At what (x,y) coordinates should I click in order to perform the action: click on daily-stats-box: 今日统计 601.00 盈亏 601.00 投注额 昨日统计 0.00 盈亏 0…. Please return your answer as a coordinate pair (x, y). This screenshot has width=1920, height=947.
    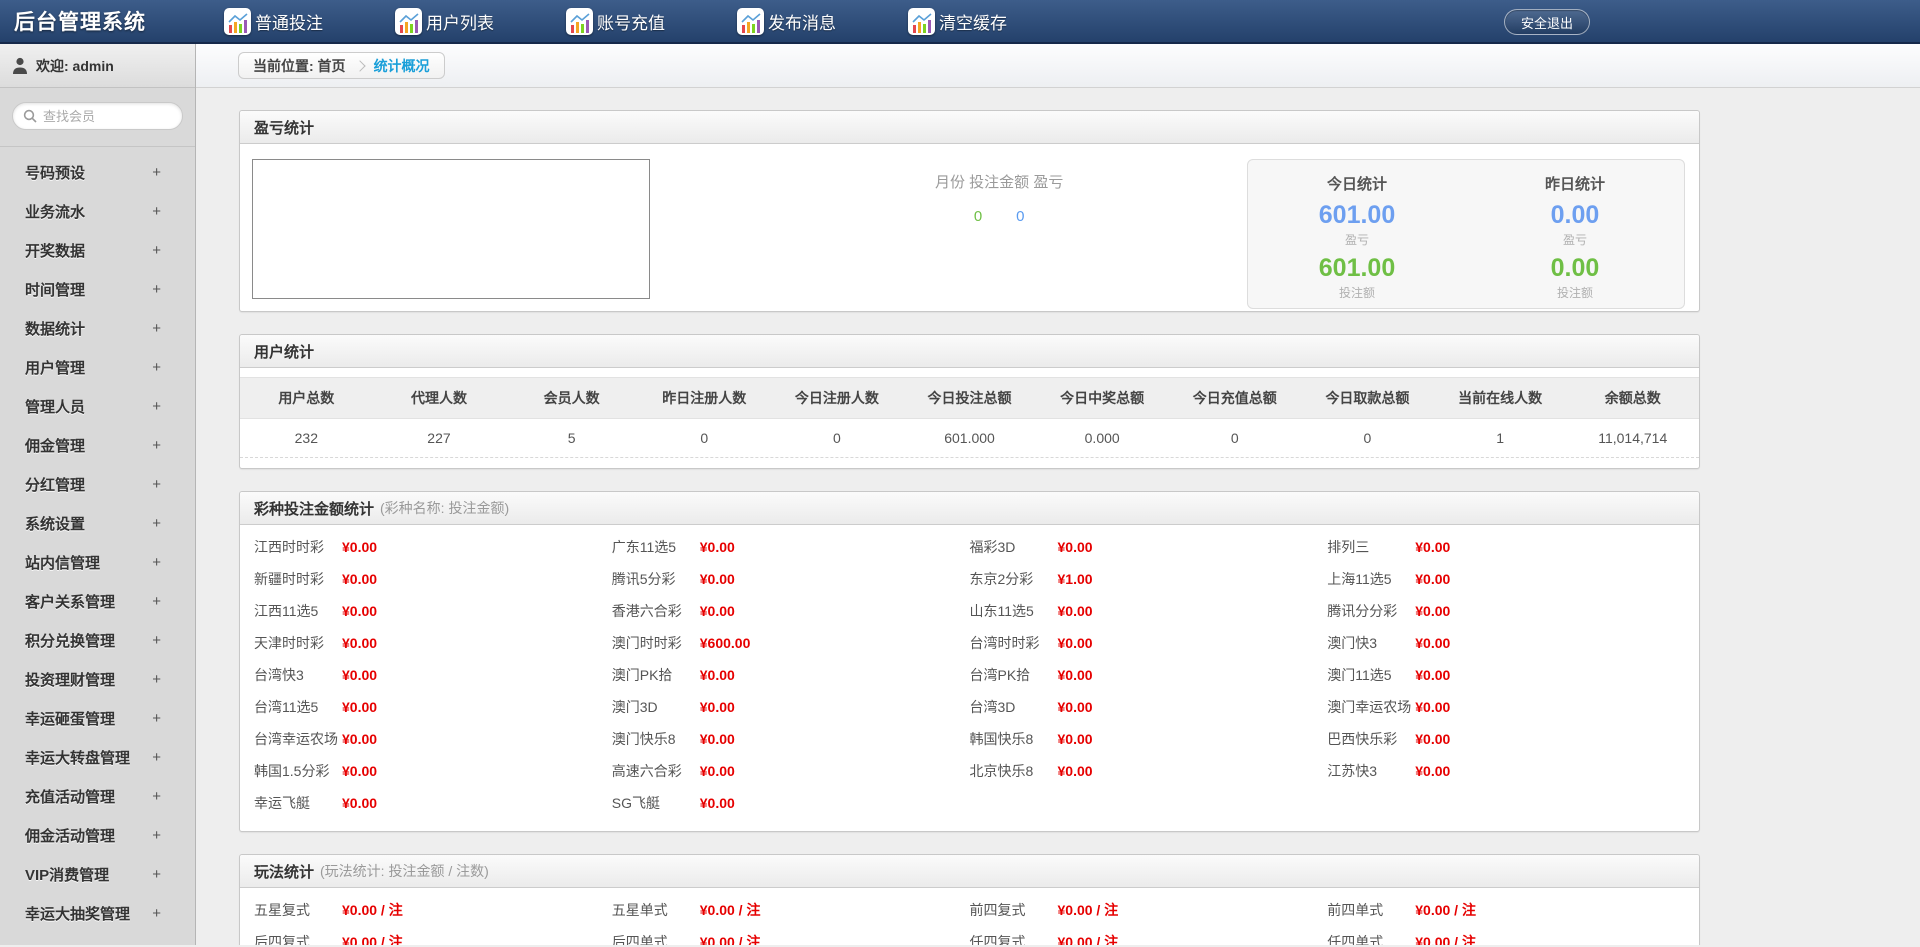
    Looking at the image, I should click on (1466, 234).